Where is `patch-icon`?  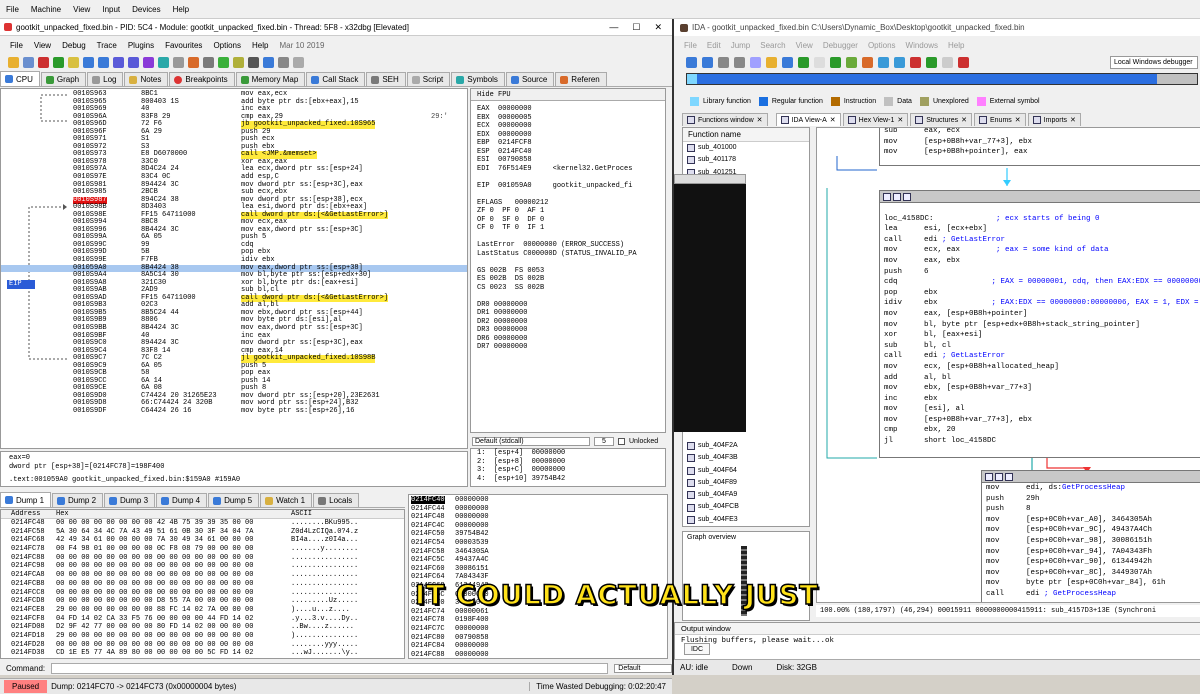 patch-icon is located at coordinates (193, 62).